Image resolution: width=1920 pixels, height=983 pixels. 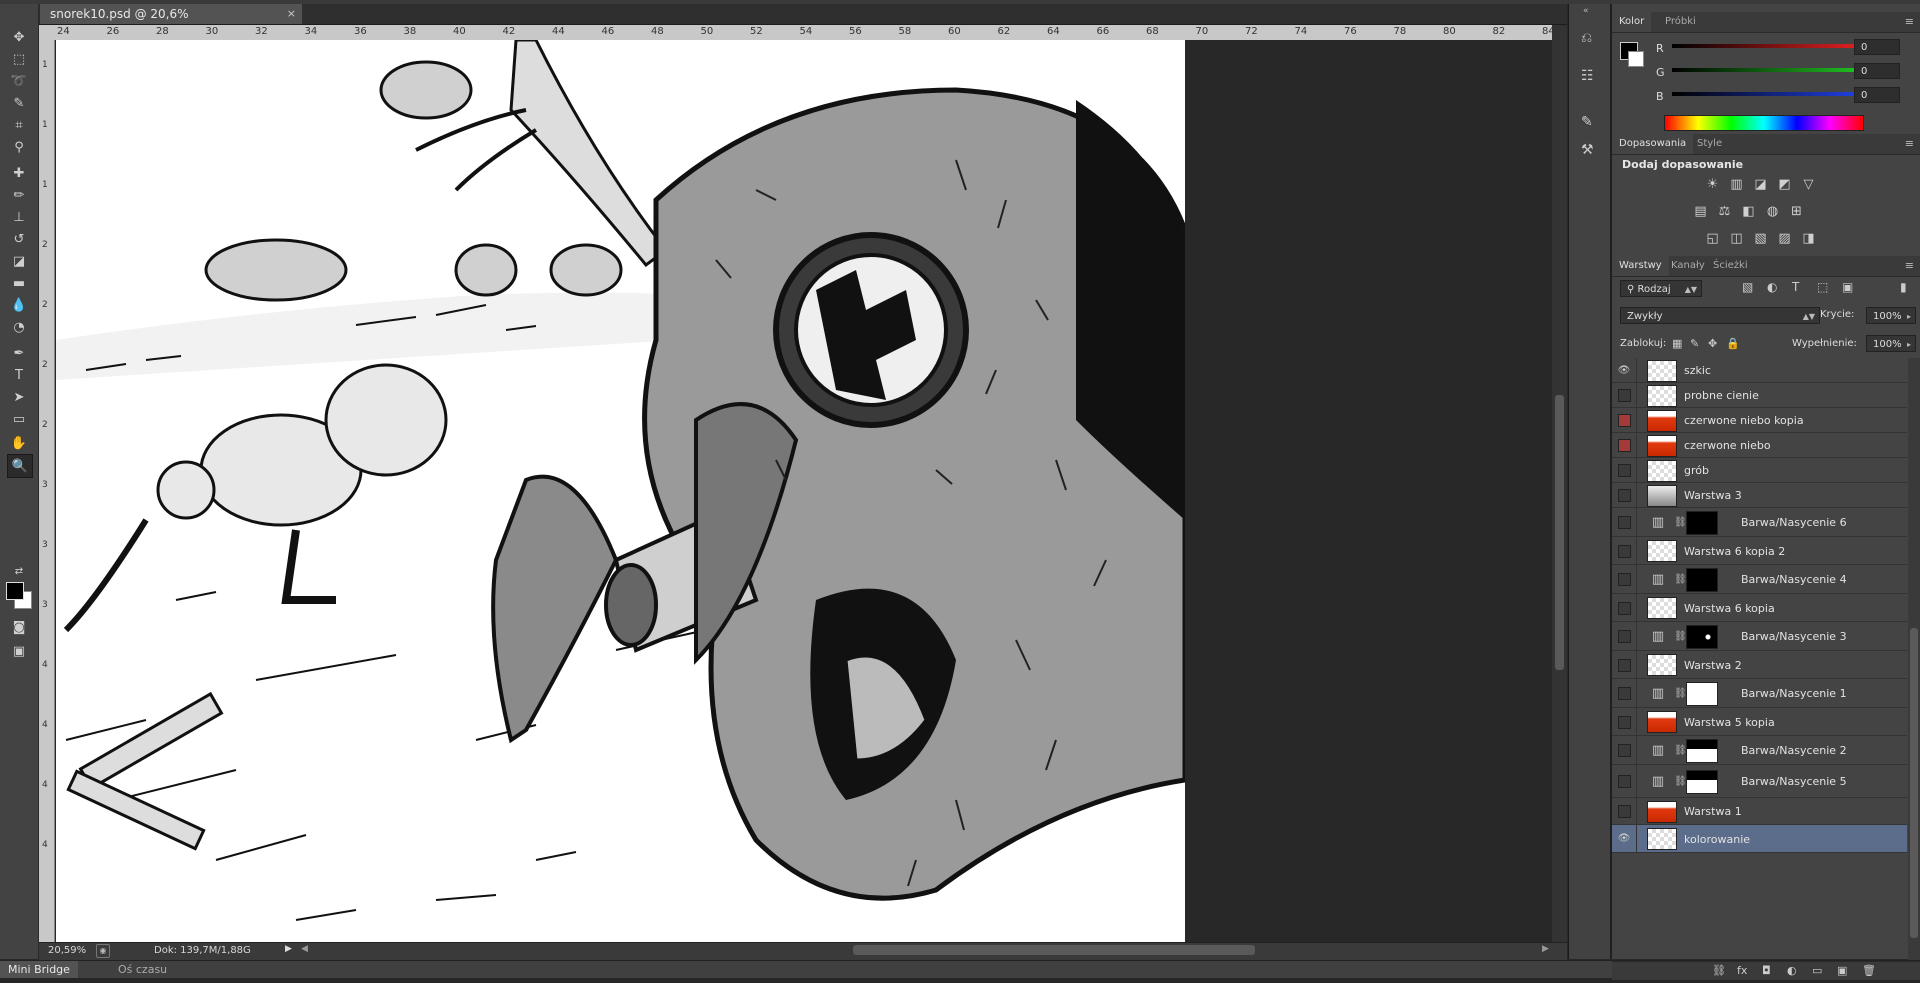 What do you see at coordinates (1914, 659) in the screenshot?
I see `layers-scrollbar` at bounding box center [1914, 659].